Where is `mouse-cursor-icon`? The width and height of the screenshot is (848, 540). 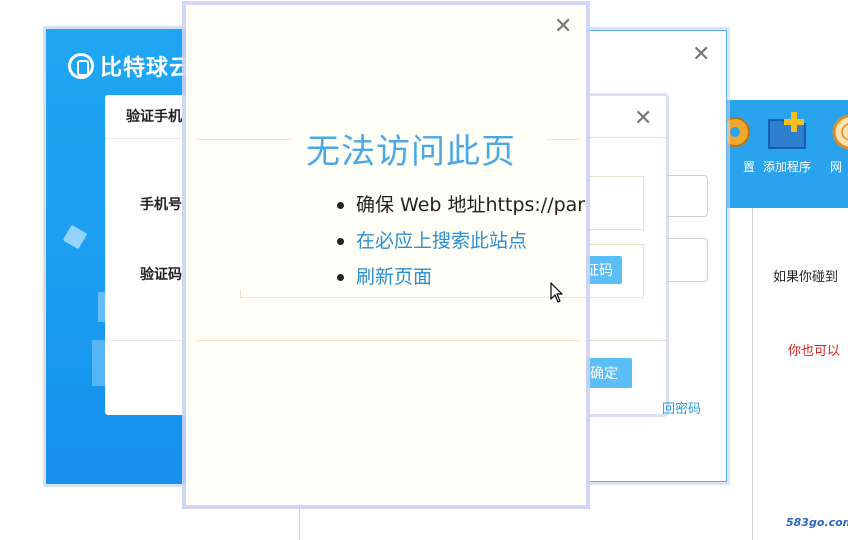
mouse-cursor-icon is located at coordinates (557, 295).